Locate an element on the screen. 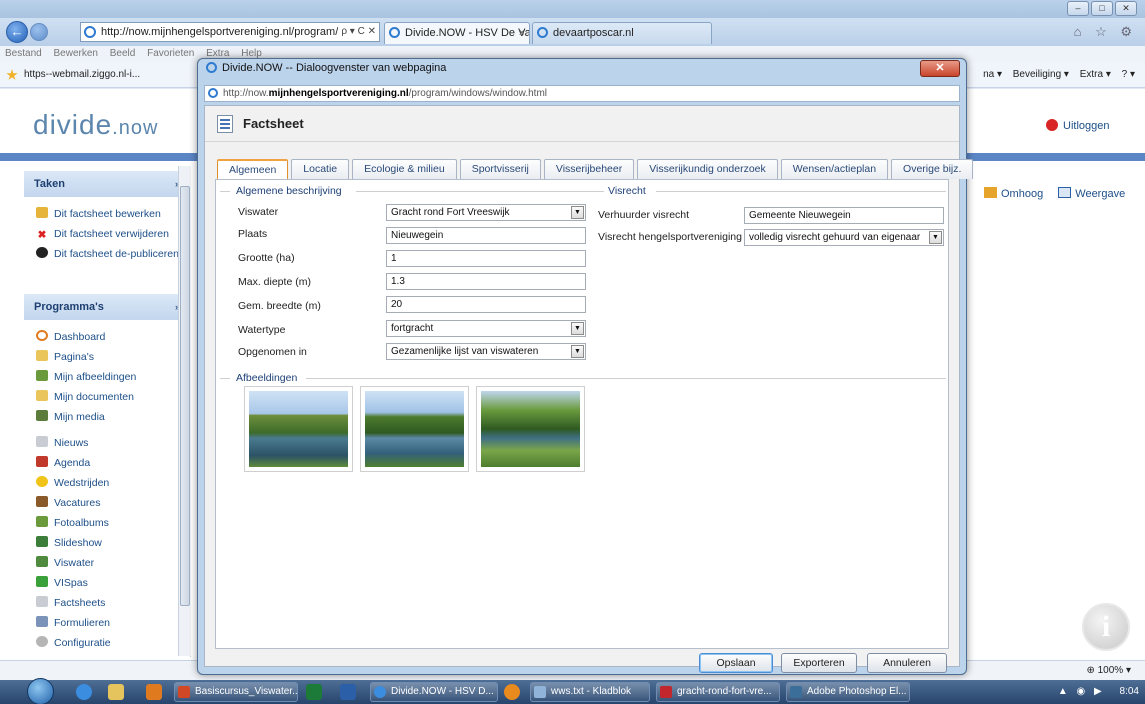 Image resolution: width=1145 pixels, height=704 pixels. notepad-icon is located at coordinates (540, 692).